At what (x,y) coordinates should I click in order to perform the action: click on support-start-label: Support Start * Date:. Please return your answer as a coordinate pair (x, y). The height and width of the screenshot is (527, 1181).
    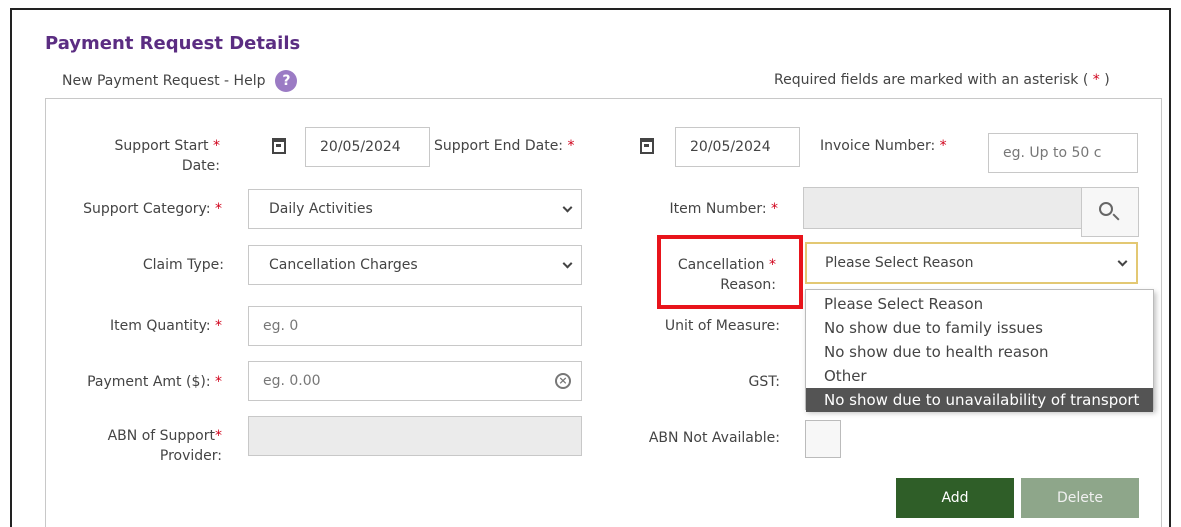
    Looking at the image, I should click on (167, 156).